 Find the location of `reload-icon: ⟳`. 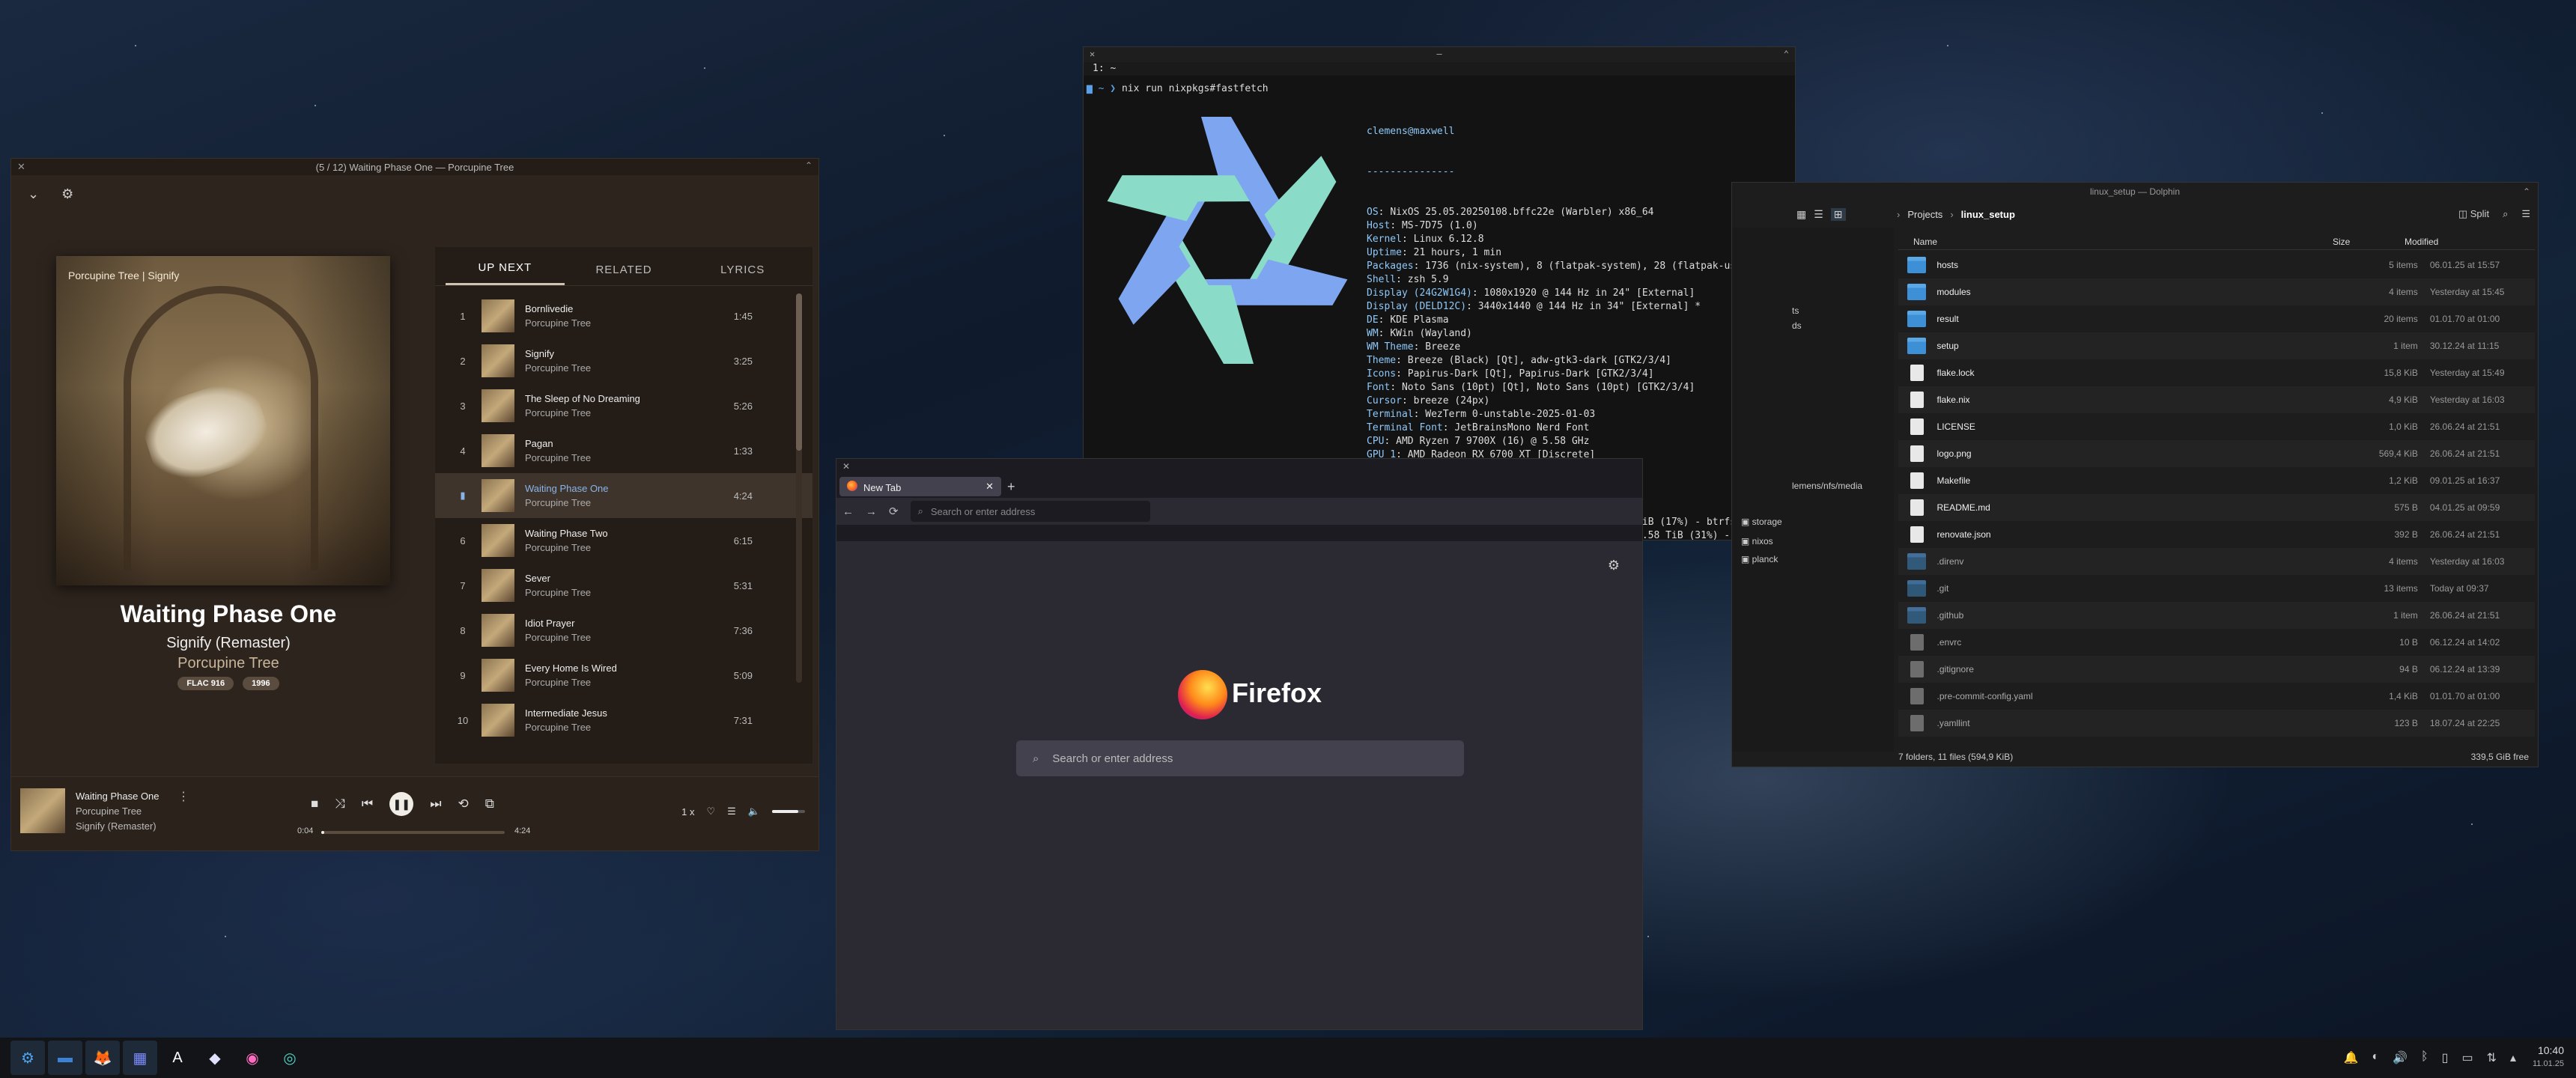

reload-icon: ⟳ is located at coordinates (894, 511).